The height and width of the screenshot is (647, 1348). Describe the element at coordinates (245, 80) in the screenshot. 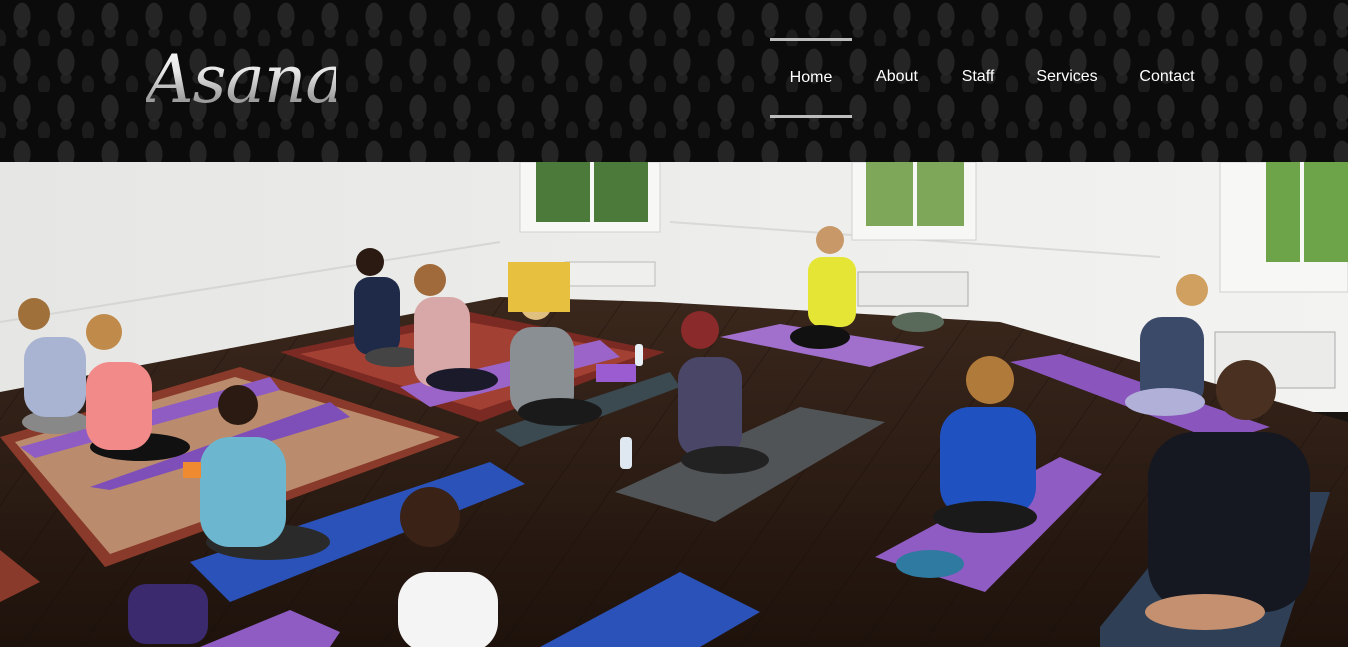

I see `site-logo: Asana` at that location.